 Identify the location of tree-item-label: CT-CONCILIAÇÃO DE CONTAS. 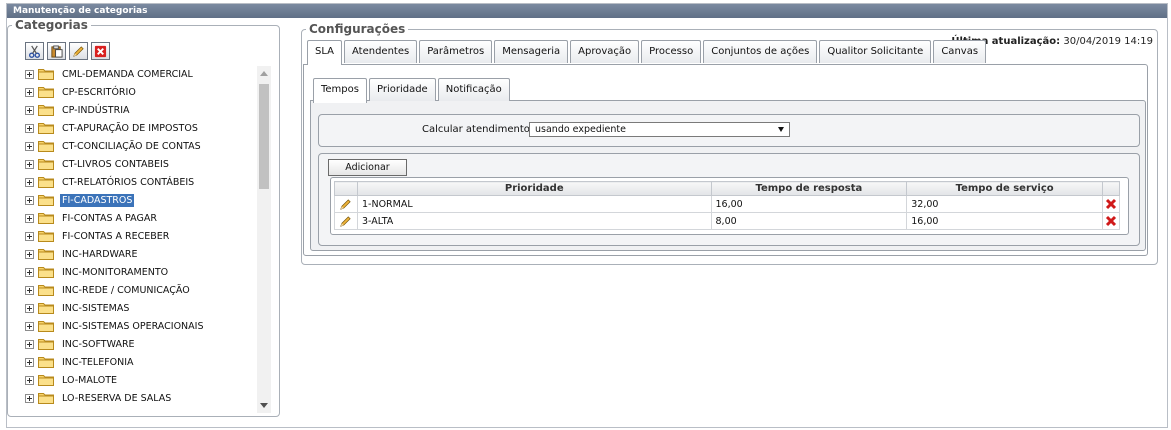
(131, 146).